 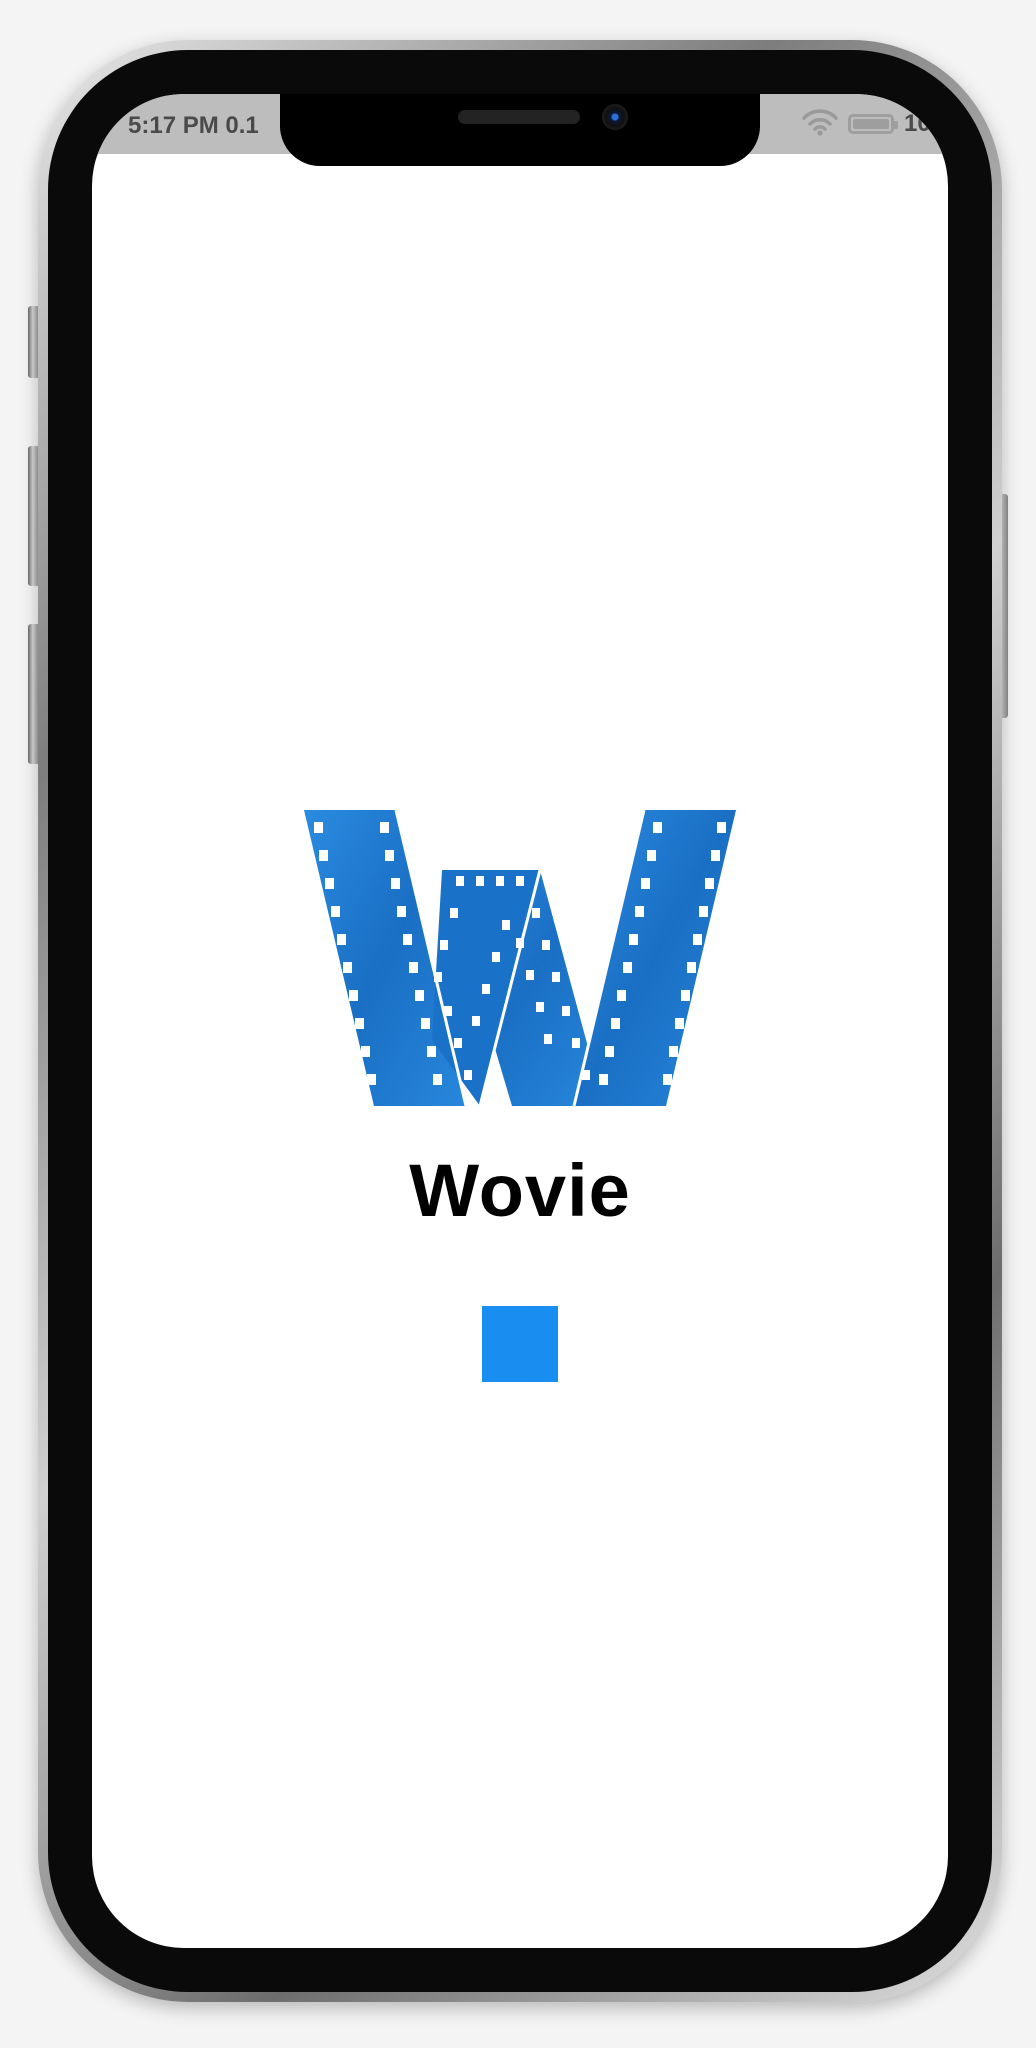 I want to click on wifi-icon, so click(x=820, y=124).